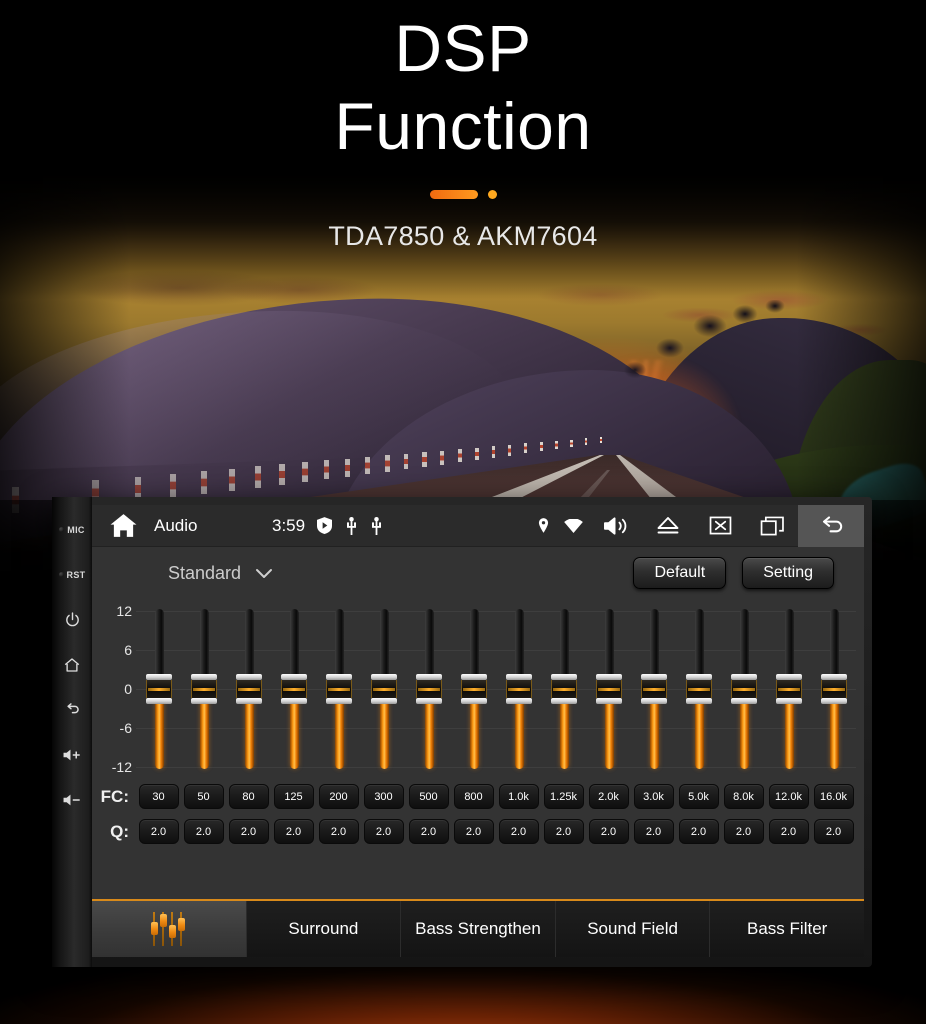 The image size is (926, 1024). Describe the element at coordinates (72, 754) in the screenshot. I see `volume-up-button` at that location.